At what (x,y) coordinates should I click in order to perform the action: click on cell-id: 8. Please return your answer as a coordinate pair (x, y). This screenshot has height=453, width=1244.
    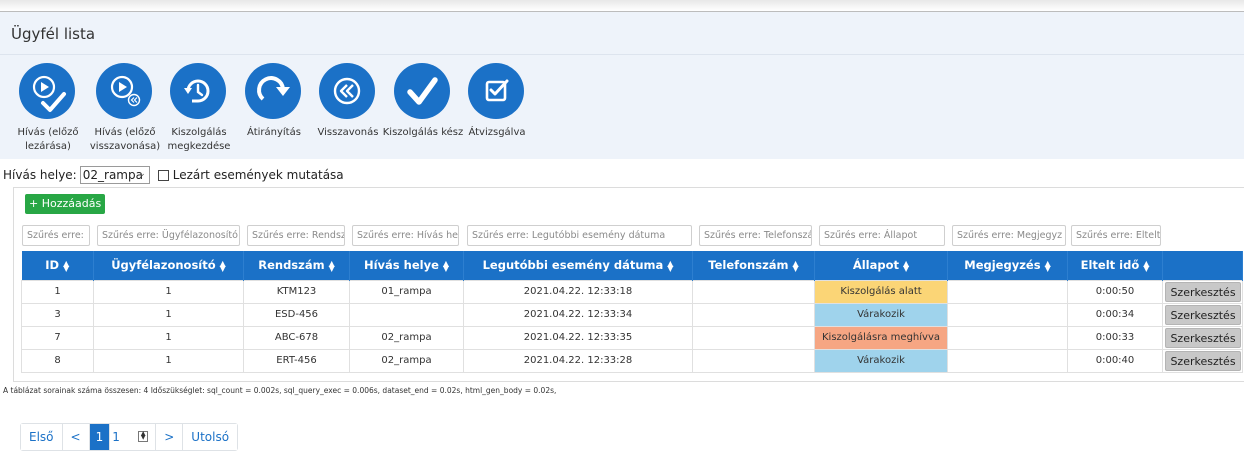
    Looking at the image, I should click on (57, 360).